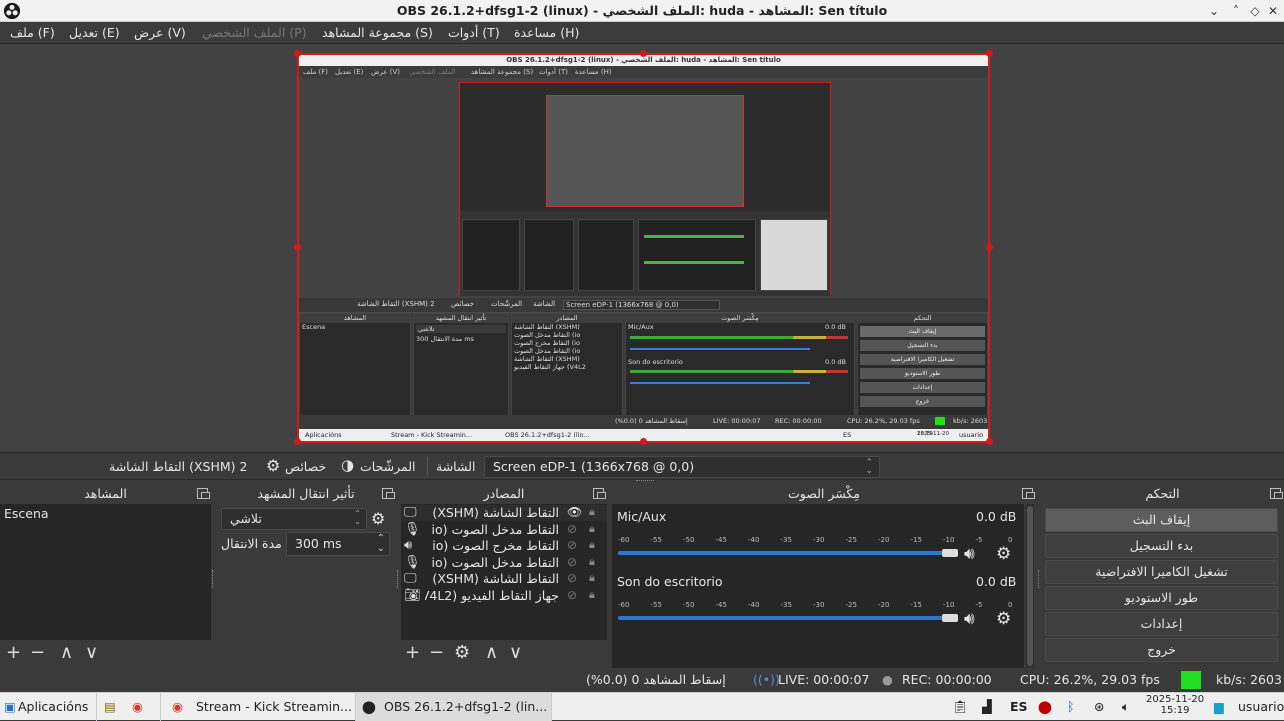 This screenshot has height=721, width=1284. Describe the element at coordinates (381, 544) in the screenshot. I see `spin-arrows-icon: ⌃ ⌄` at that location.